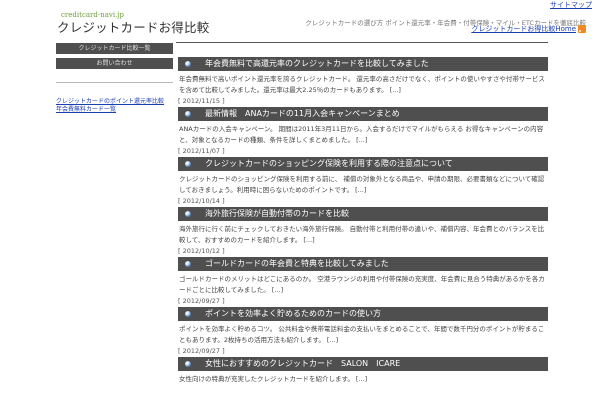 Image resolution: width=600 pixels, height=400 pixels. Describe the element at coordinates (571, 5) in the screenshot. I see `sitemap-link: サイトマップ` at that location.